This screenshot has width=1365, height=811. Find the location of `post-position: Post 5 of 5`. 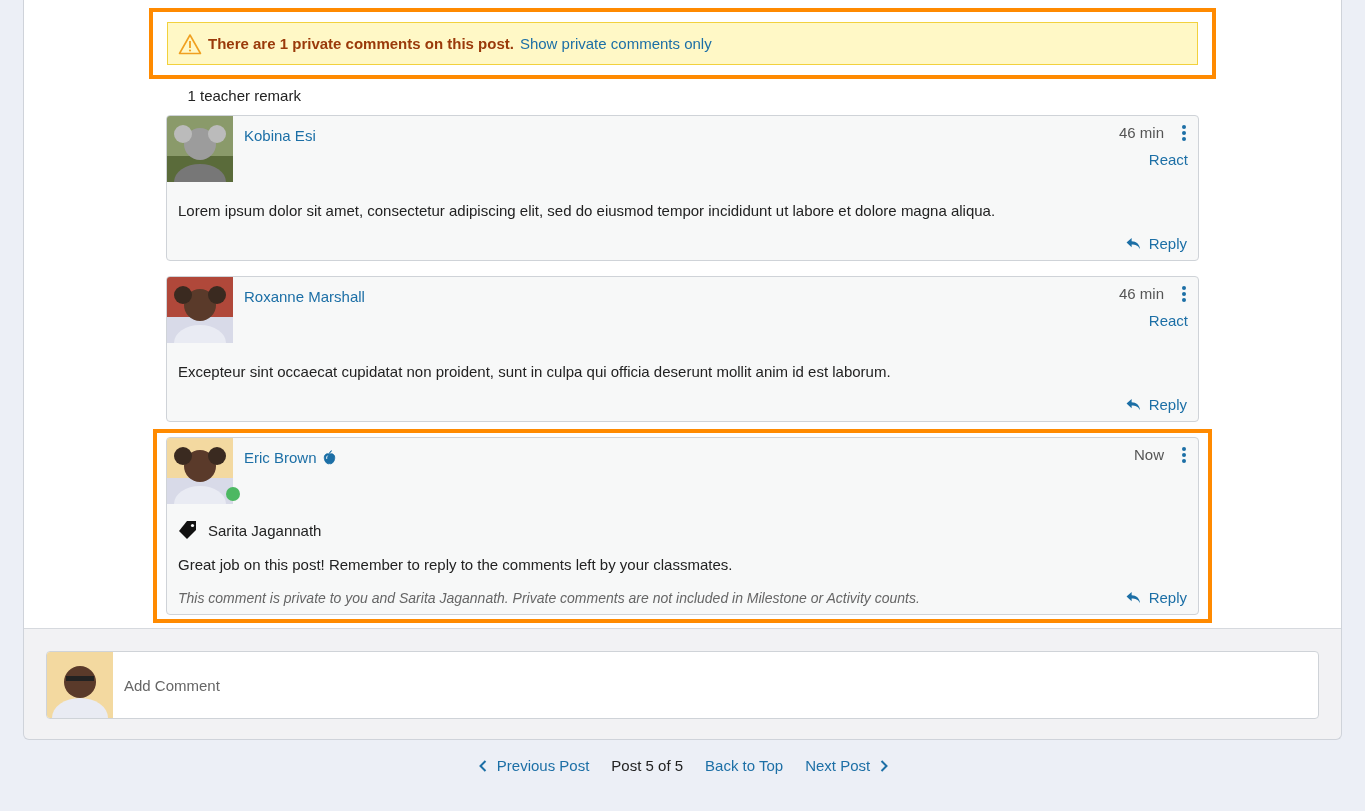

post-position: Post 5 of 5 is located at coordinates (647, 765).